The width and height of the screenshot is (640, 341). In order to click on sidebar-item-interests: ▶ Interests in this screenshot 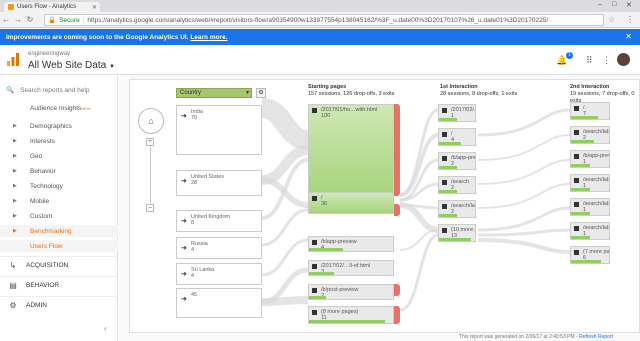, I will do `click(59, 141)`.